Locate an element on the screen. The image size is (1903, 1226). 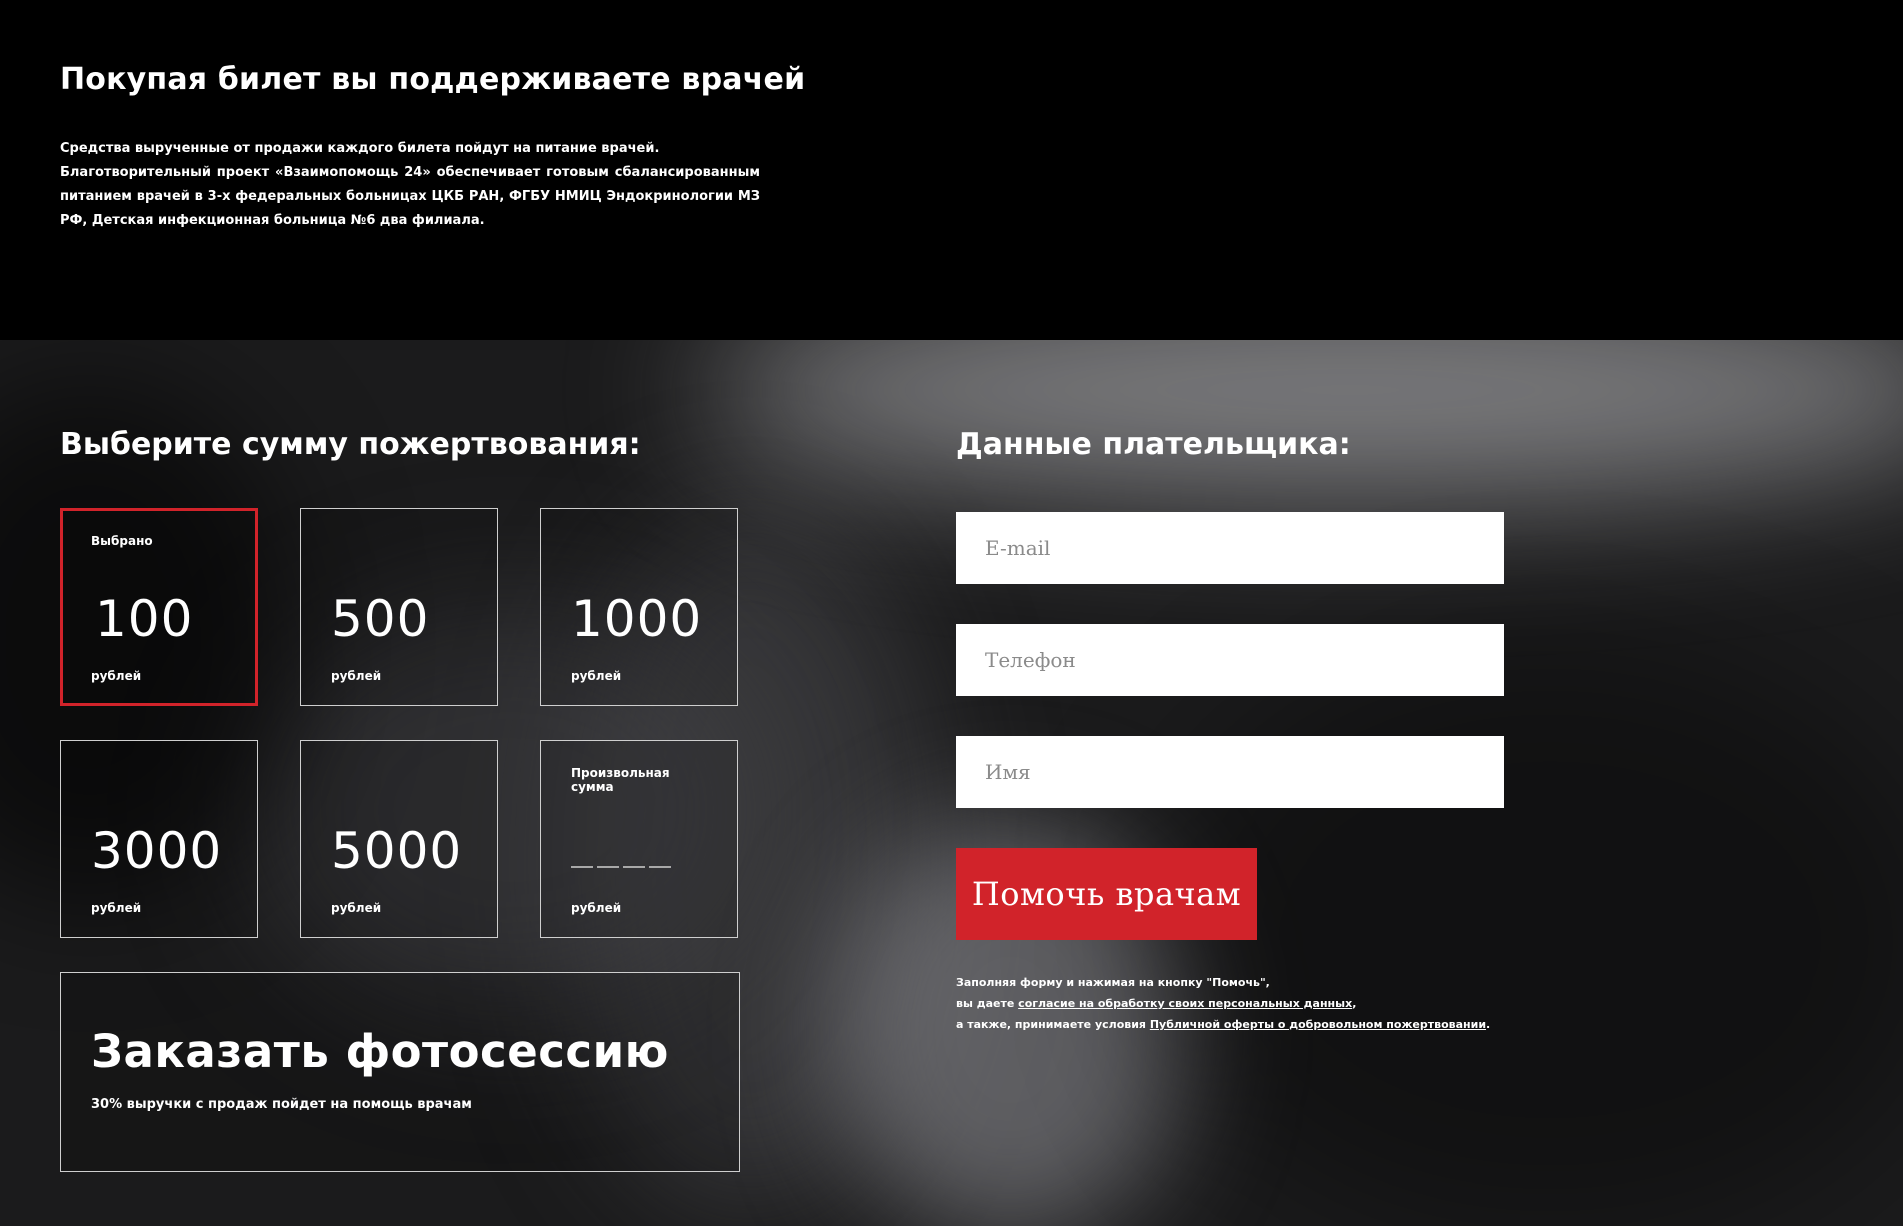
donation-amount-heading: Выберите сумму пожертвования: is located at coordinates (350, 444).